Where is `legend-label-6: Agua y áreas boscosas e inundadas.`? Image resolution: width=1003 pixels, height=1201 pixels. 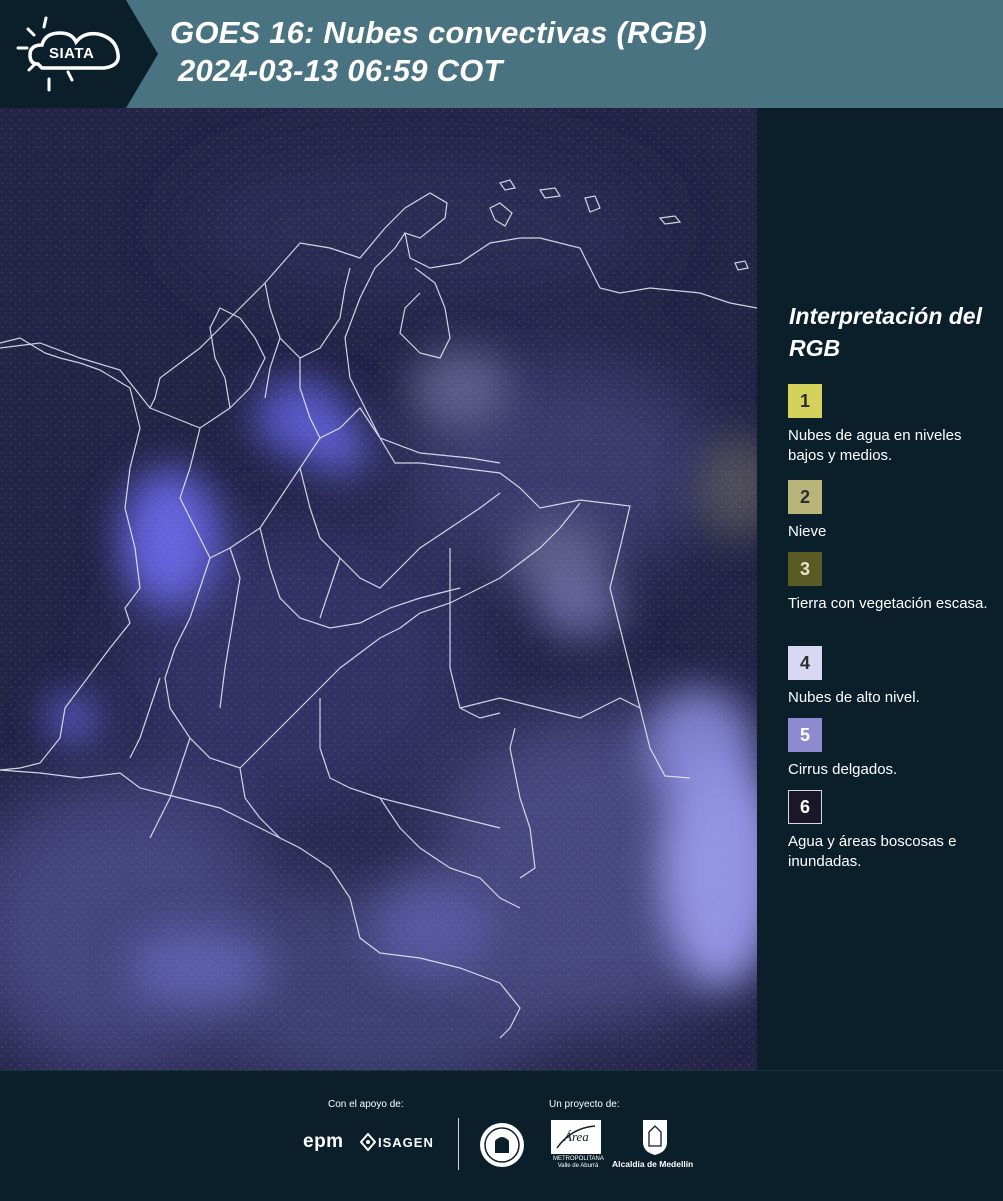
legend-label-6: Agua y áreas boscosas e inundadas. is located at coordinates (872, 851).